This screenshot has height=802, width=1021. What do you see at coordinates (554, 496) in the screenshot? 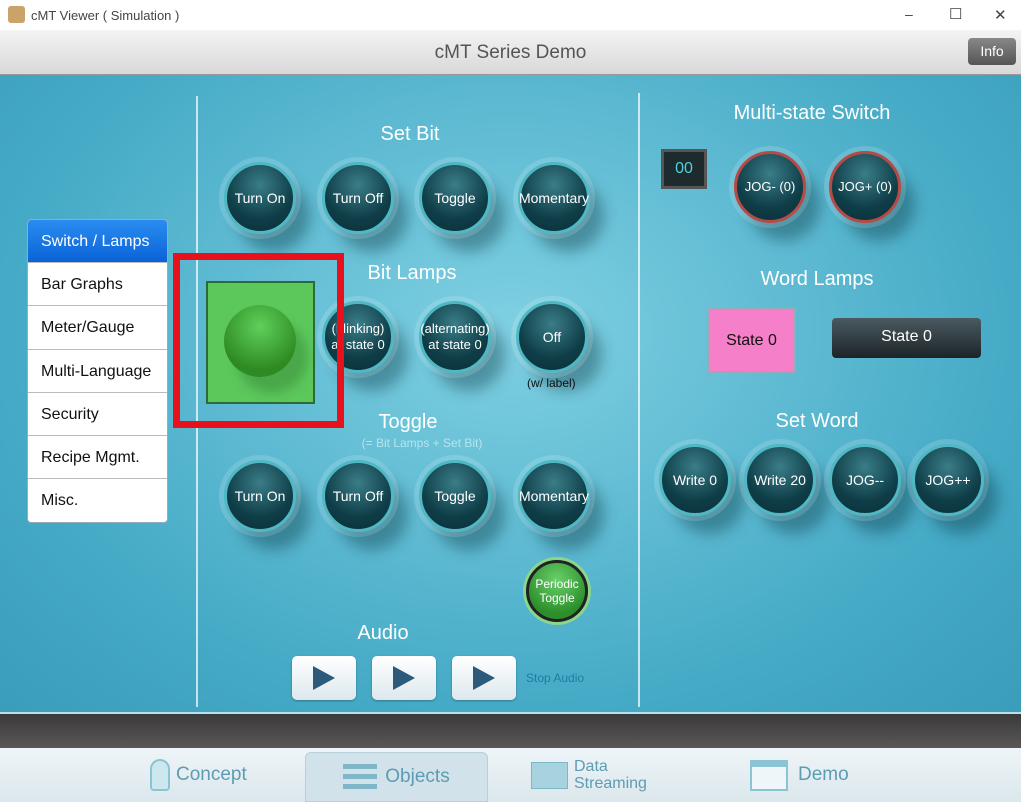
I see `toggle-momentary-button: Momentary` at bounding box center [554, 496].